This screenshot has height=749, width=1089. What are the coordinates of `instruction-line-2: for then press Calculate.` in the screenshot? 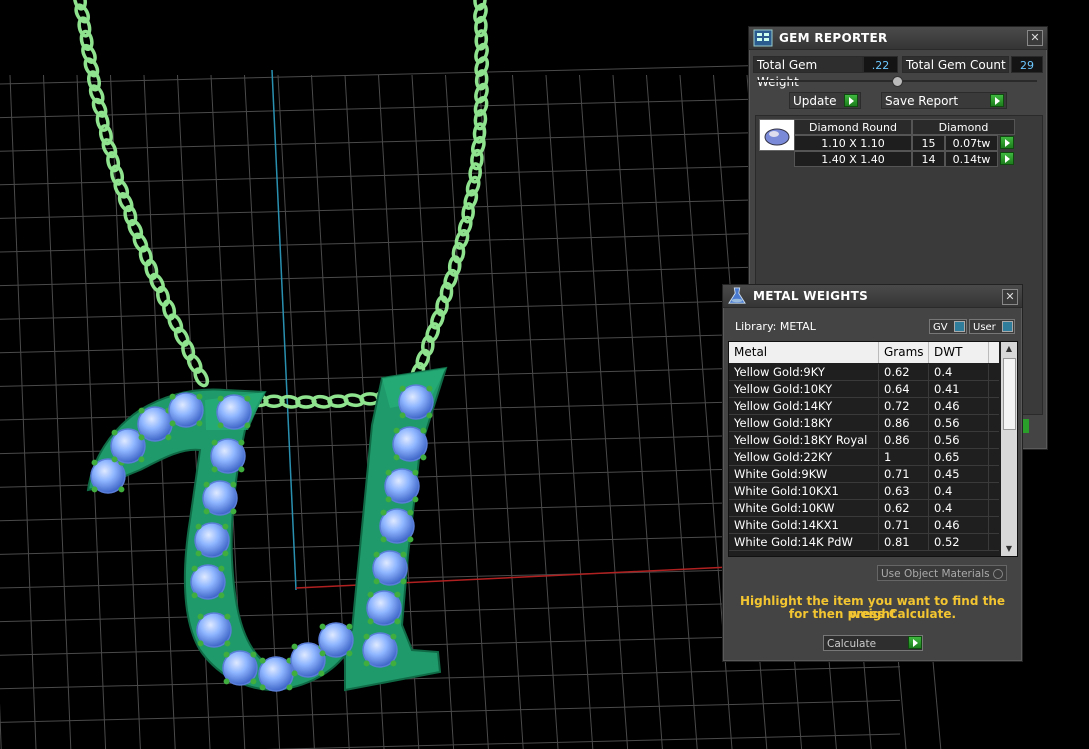 It's located at (872, 614).